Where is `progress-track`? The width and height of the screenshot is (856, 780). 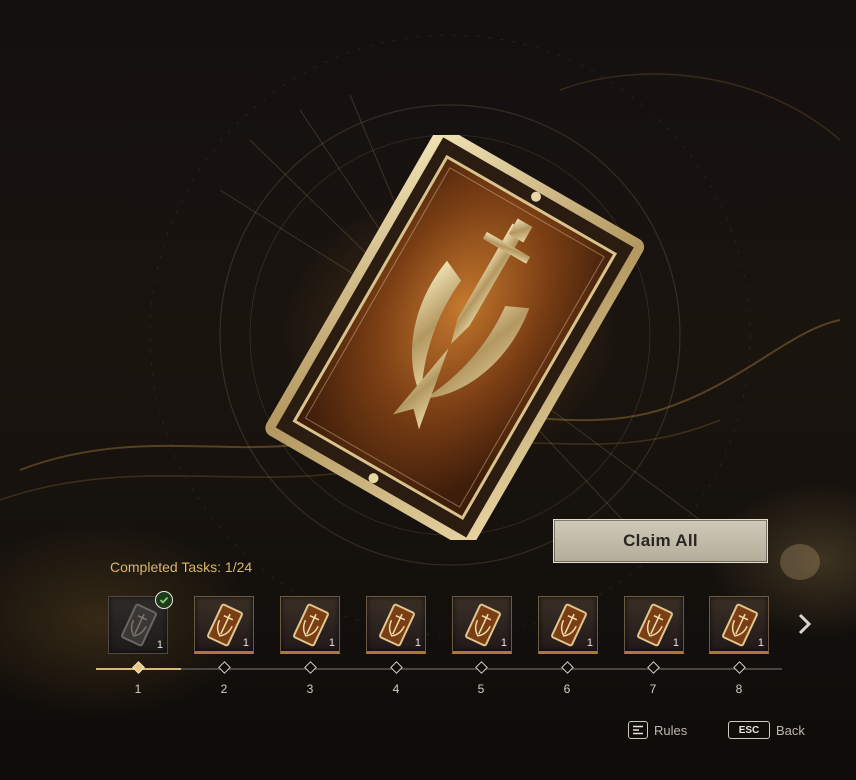 progress-track is located at coordinates (439, 669).